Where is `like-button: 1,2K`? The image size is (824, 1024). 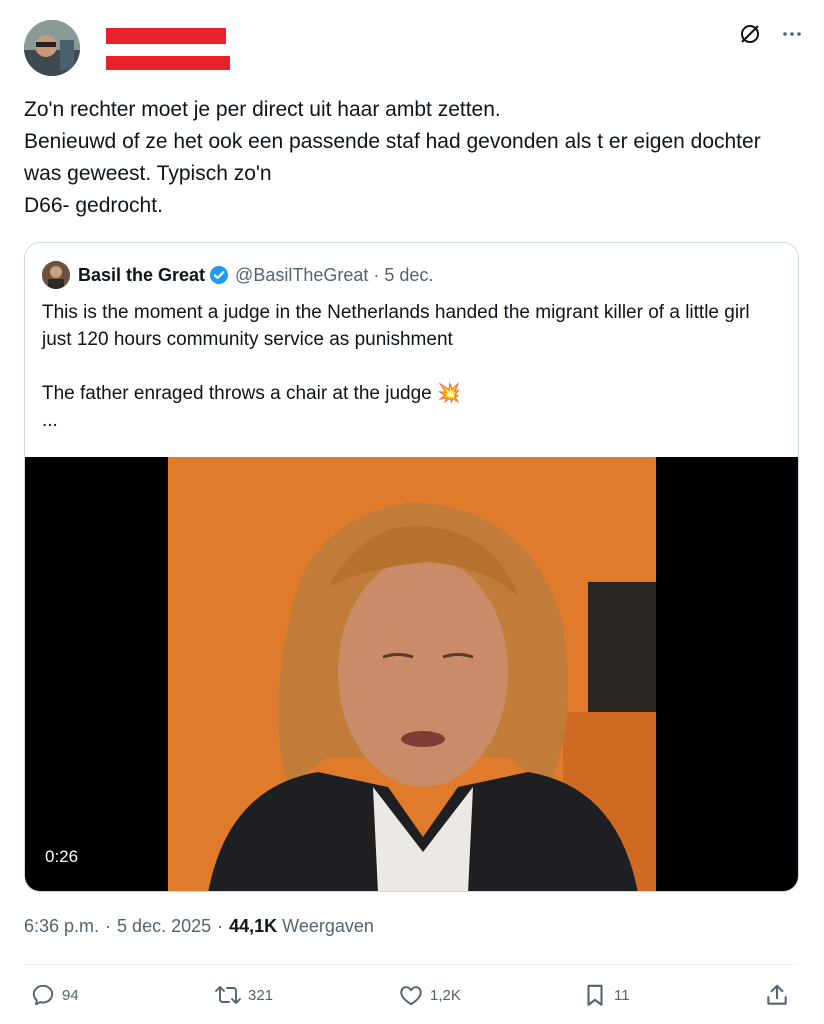 like-button: 1,2K is located at coordinates (429, 995).